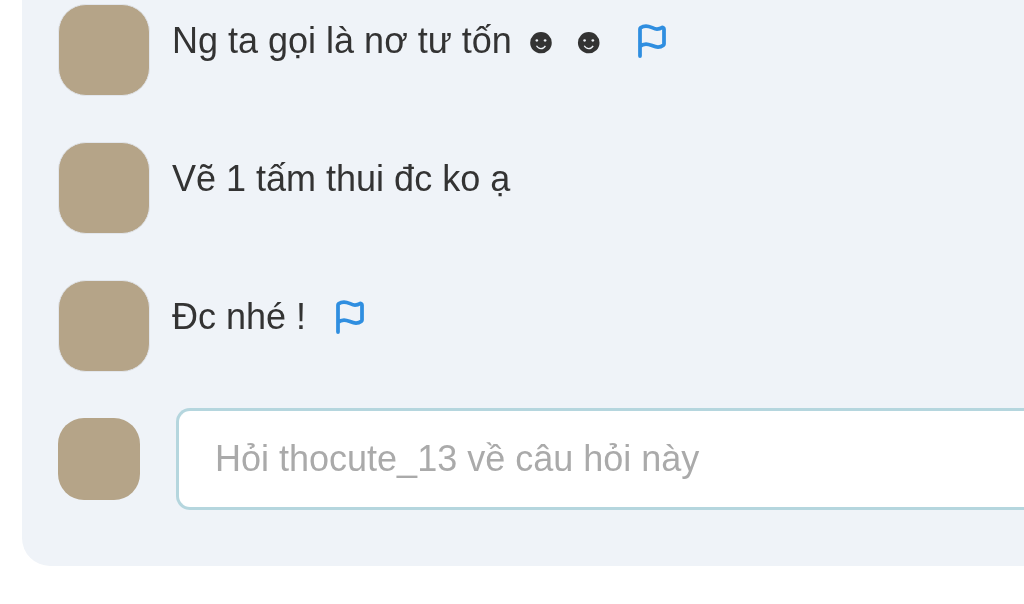  I want to click on comment-input-field: Hỏi thocute_13 về câu hỏi này, so click(600, 459).